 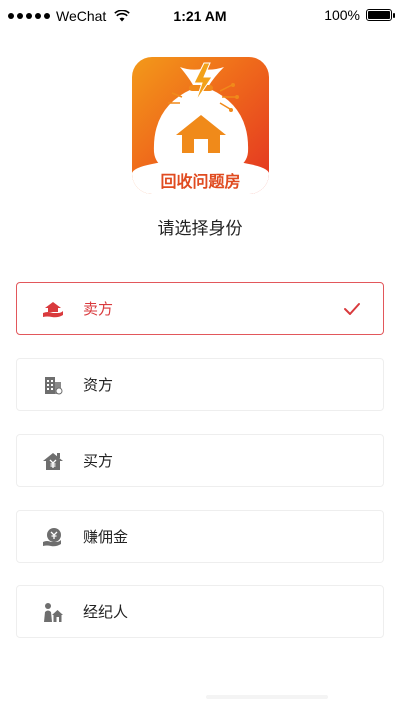 I want to click on option-seller: 卖方, so click(x=200, y=308).